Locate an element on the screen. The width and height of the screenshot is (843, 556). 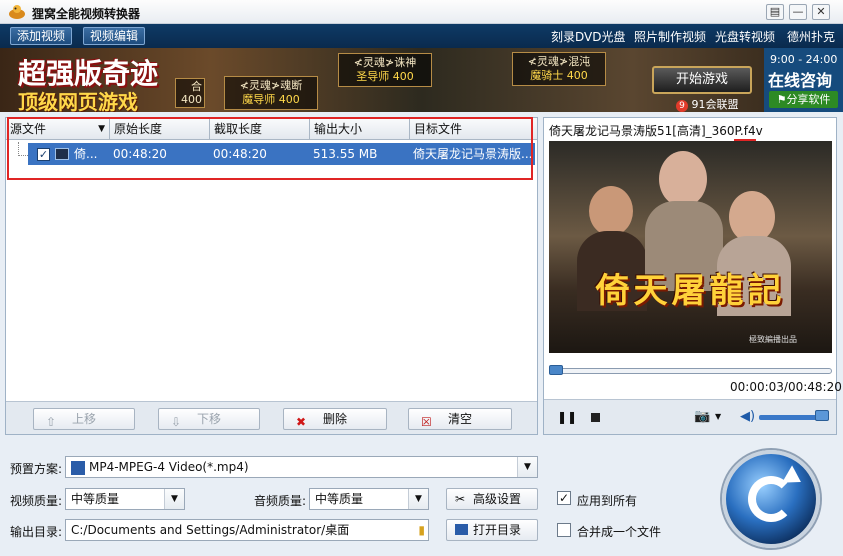
video-edit-tab: 视频编辑 is located at coordinates (114, 36).